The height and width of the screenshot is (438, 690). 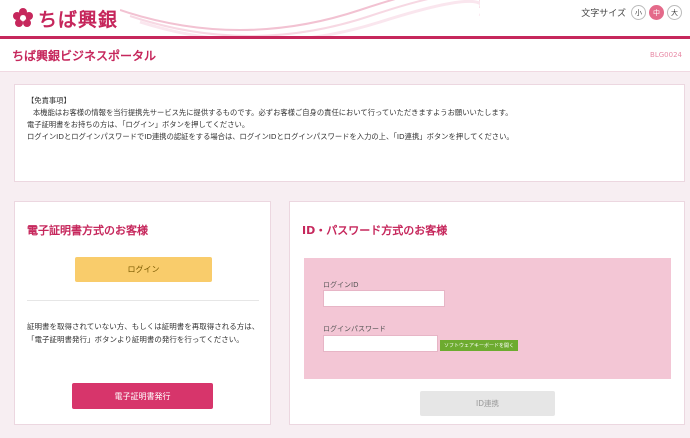 What do you see at coordinates (87, 230) in the screenshot?
I see `certificate-card-title: 電子証明書方式のお客様` at bounding box center [87, 230].